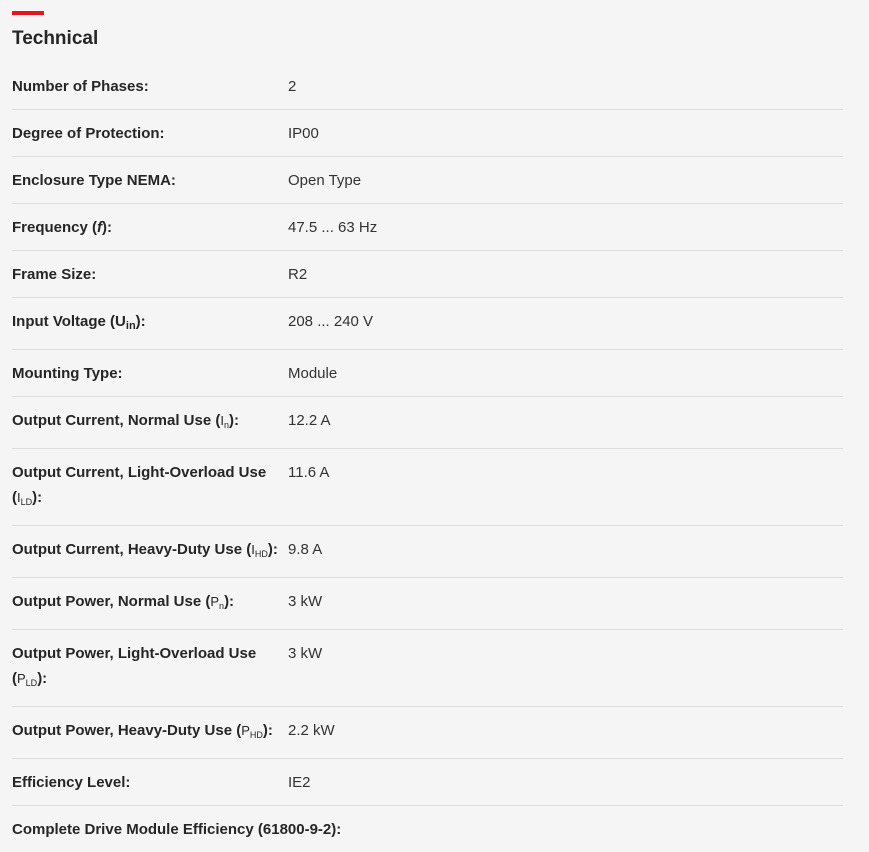  I want to click on spec-value: 9.8 A, so click(305, 549).